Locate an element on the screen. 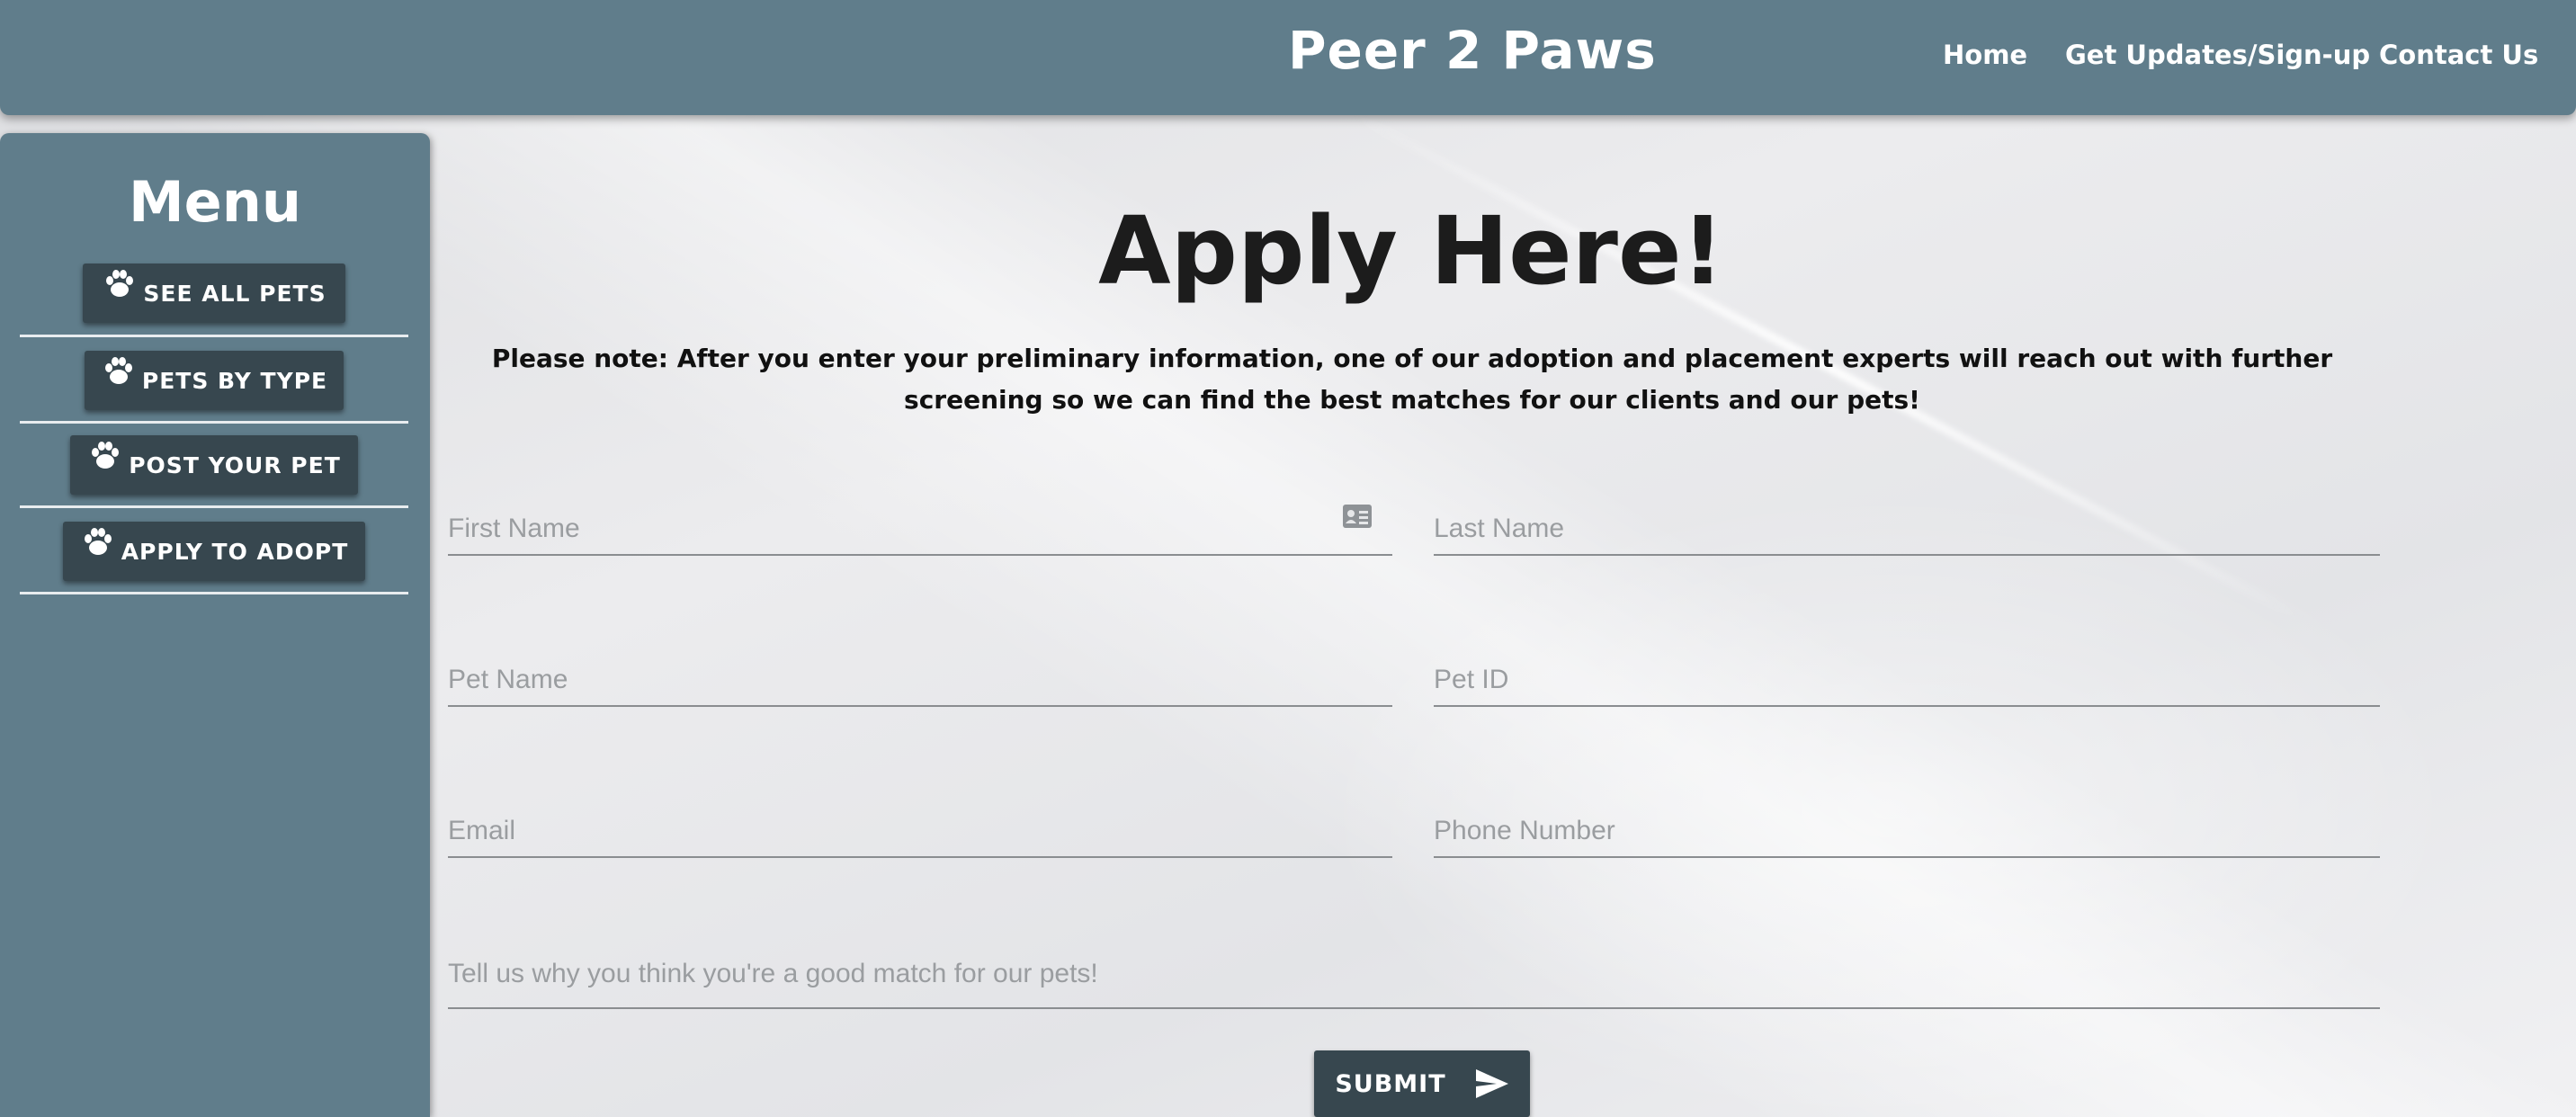 The height and width of the screenshot is (1117, 2576). last-name-input is located at coordinates (1907, 518).